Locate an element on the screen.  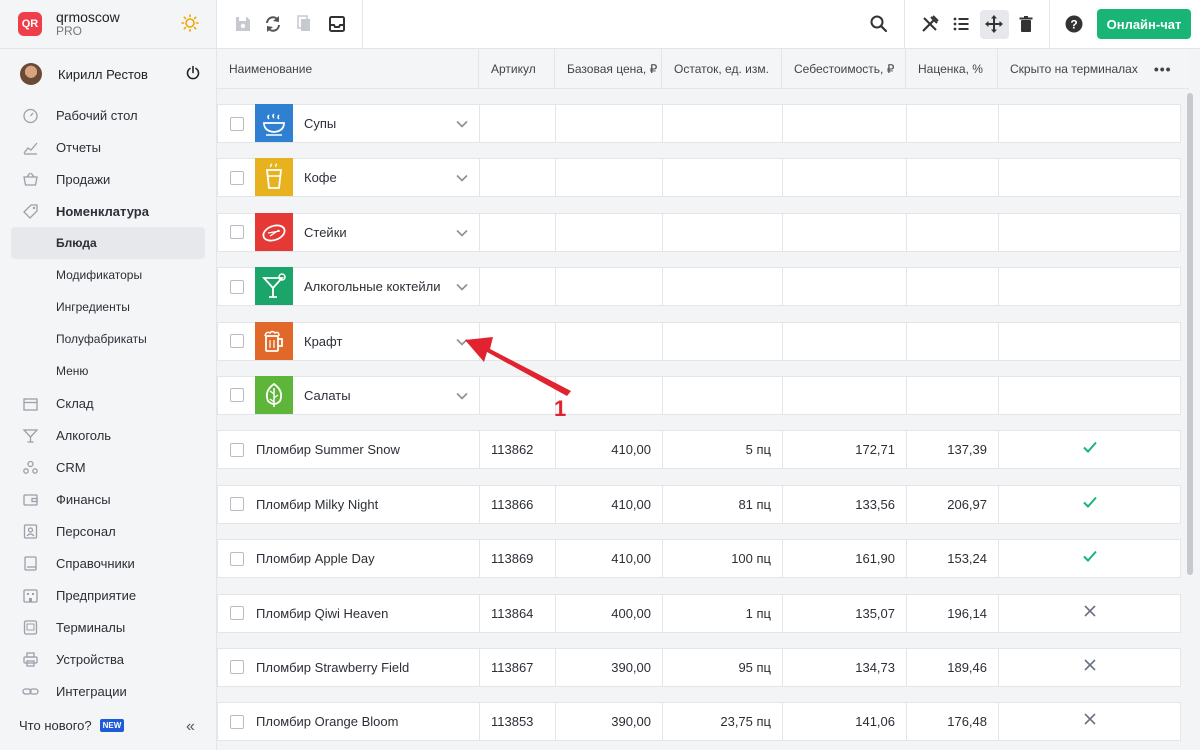
search-icon is located at coordinates (879, 24).